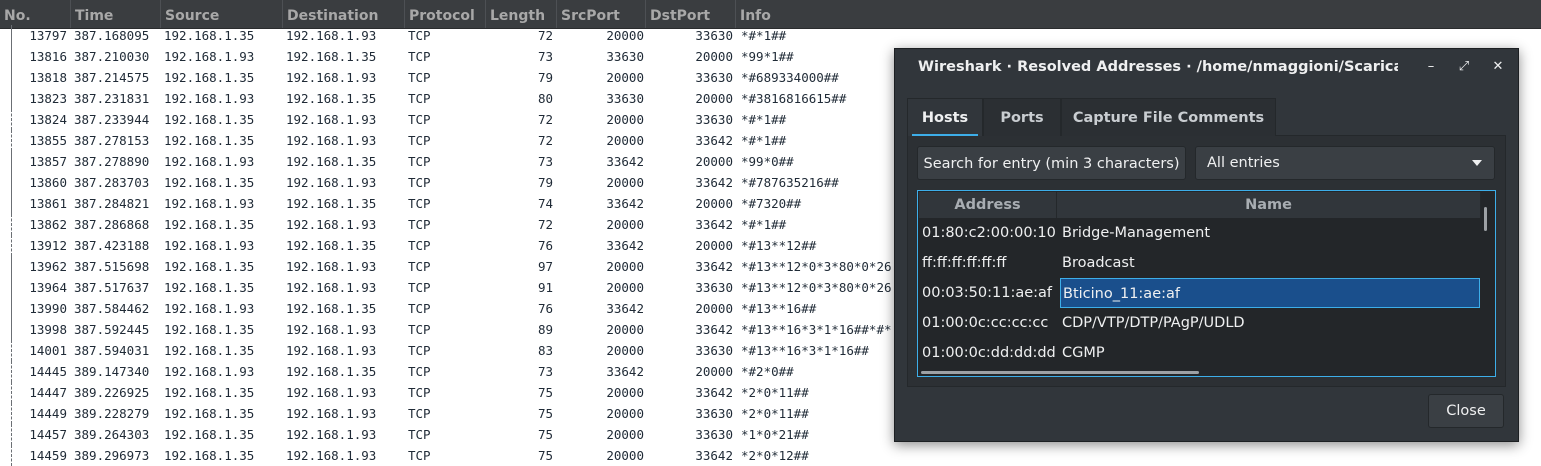  Describe the element at coordinates (112, 140) in the screenshot. I see `packet-cell-time: 387.278153` at that location.